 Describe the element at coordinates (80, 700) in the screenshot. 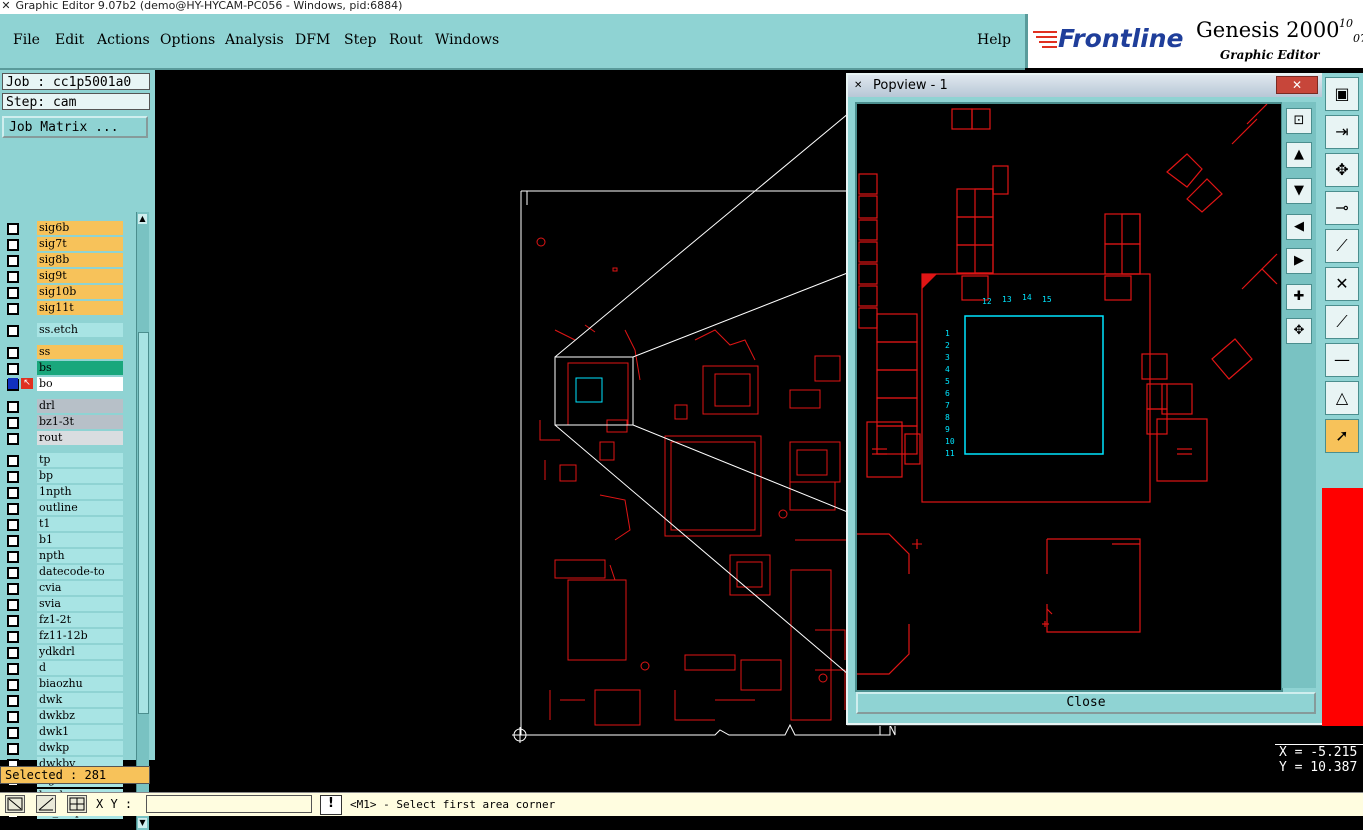

I see `layer-name: dwk` at that location.